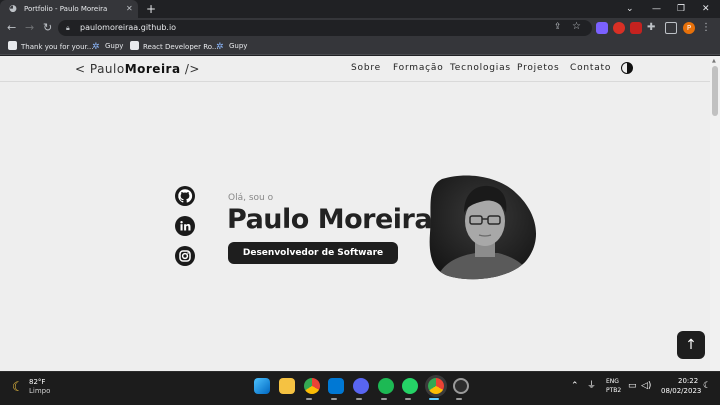 The image size is (720, 405). I want to click on browser-tab: ◕ Portfolio - Paulo Moreira ✕, so click(69, 9).